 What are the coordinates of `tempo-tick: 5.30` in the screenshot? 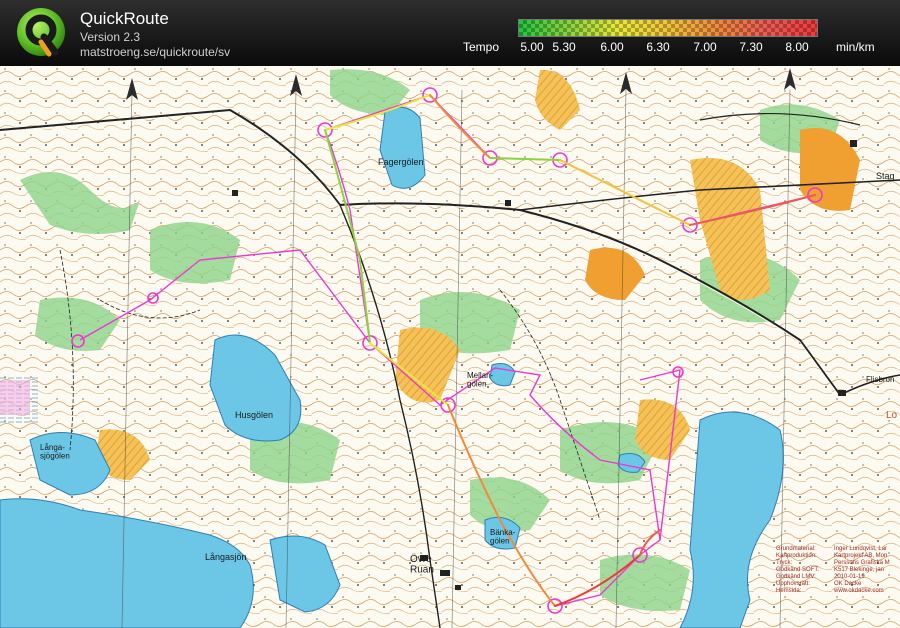 It's located at (564, 47).